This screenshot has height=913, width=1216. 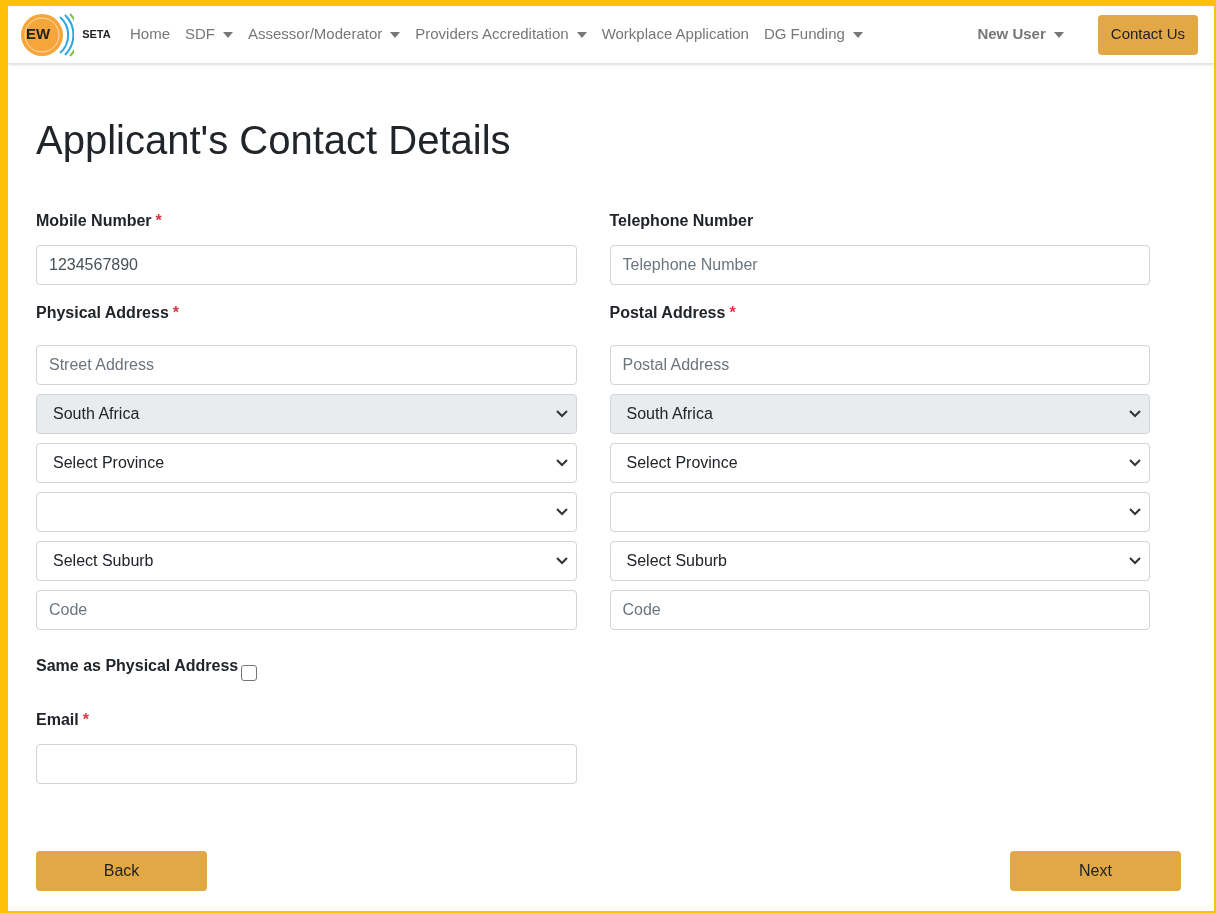 What do you see at coordinates (879, 365) in the screenshot?
I see `input-field: Postal Address` at bounding box center [879, 365].